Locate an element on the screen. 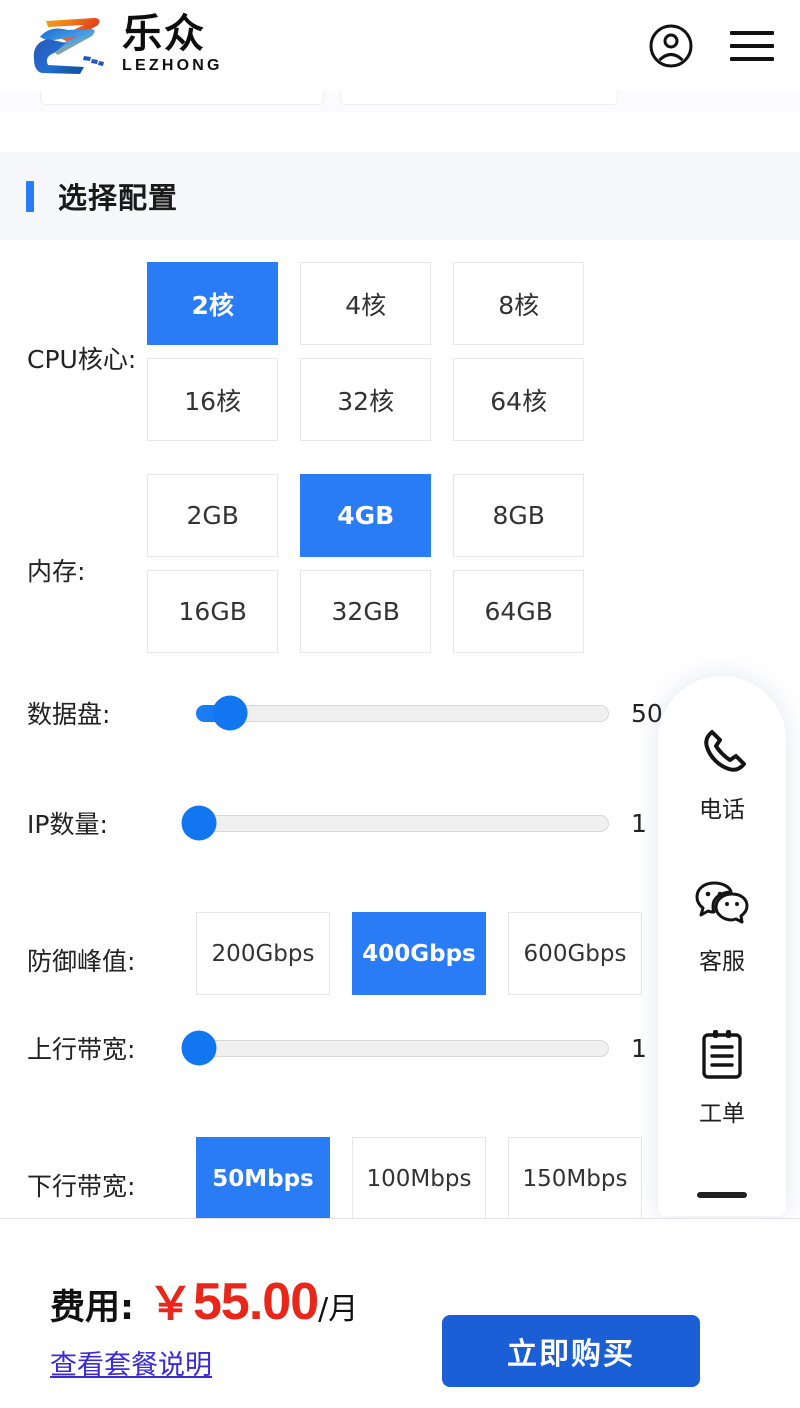  cpu-option-4core: 4核 is located at coordinates (366, 303).